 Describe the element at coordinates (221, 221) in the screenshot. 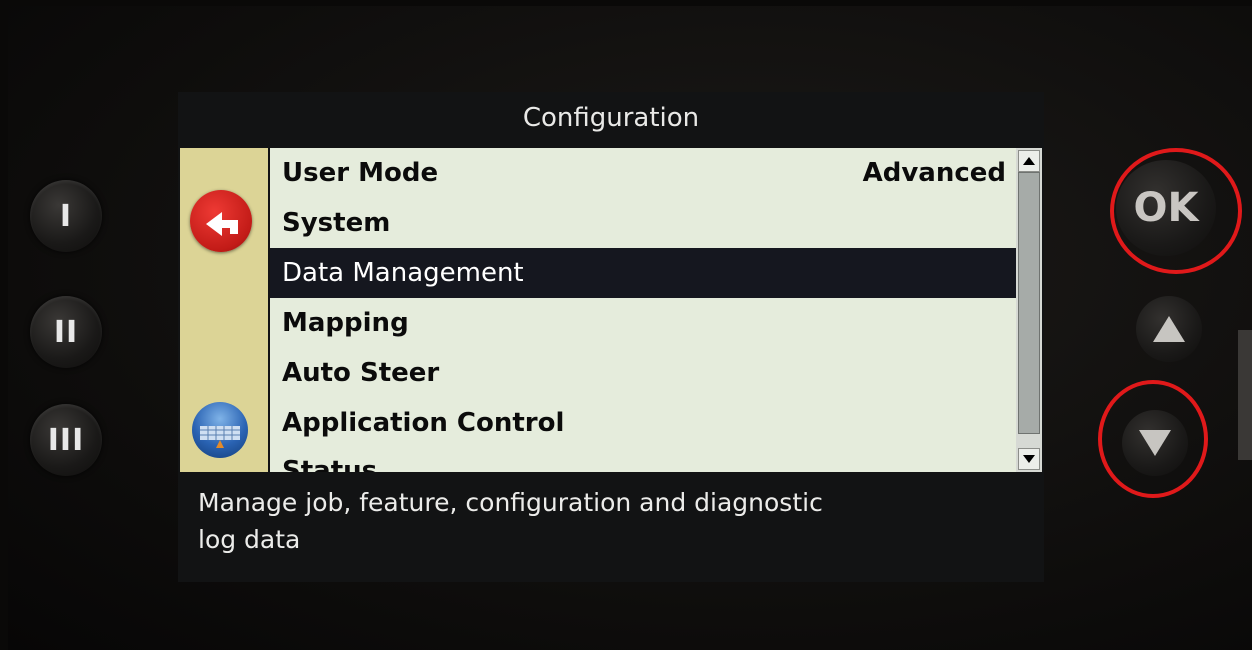

I see `back-arrow-icon` at that location.